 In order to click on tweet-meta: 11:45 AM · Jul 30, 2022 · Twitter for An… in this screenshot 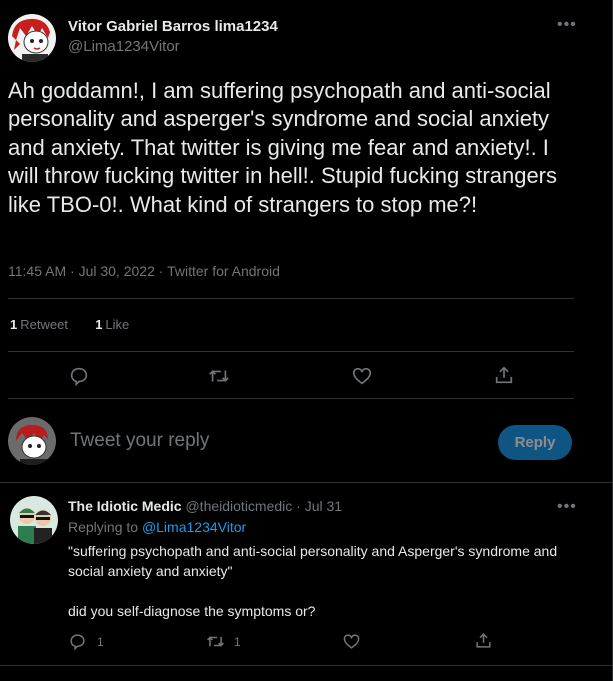, I will do `click(144, 271)`.